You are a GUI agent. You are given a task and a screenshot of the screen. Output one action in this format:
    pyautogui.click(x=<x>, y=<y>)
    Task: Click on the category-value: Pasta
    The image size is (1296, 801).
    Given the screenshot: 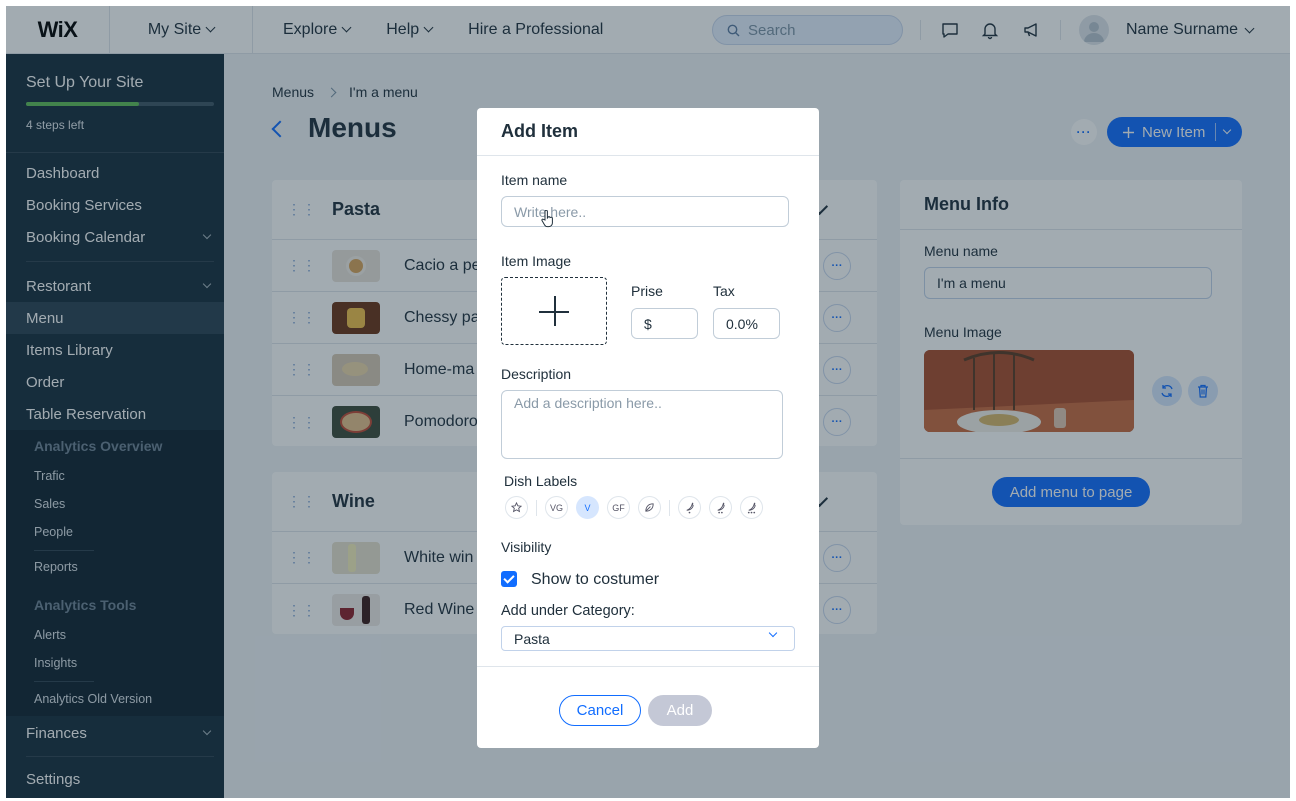 What is the action you would take?
    pyautogui.click(x=532, y=638)
    